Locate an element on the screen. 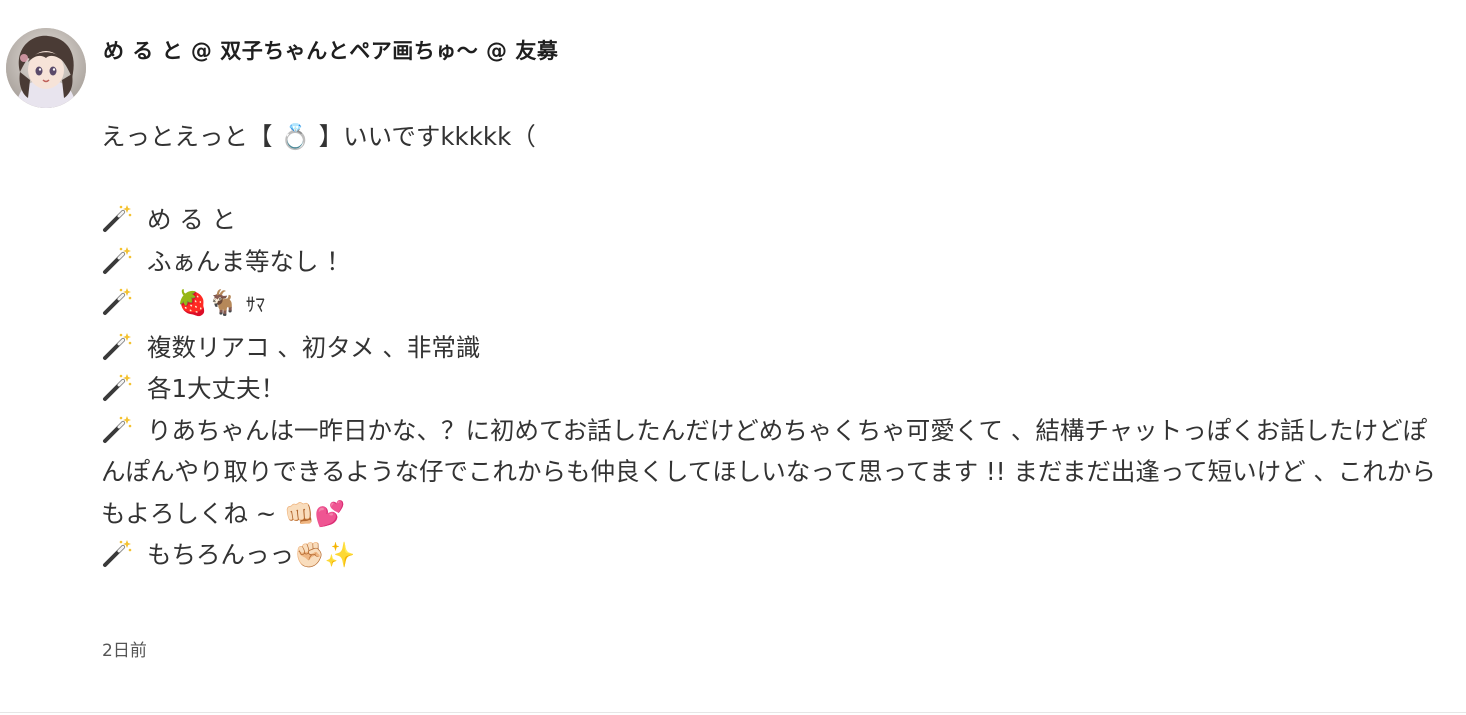 This screenshot has width=1466, height=715. item-text: もちろんっっ is located at coordinates (220, 554).